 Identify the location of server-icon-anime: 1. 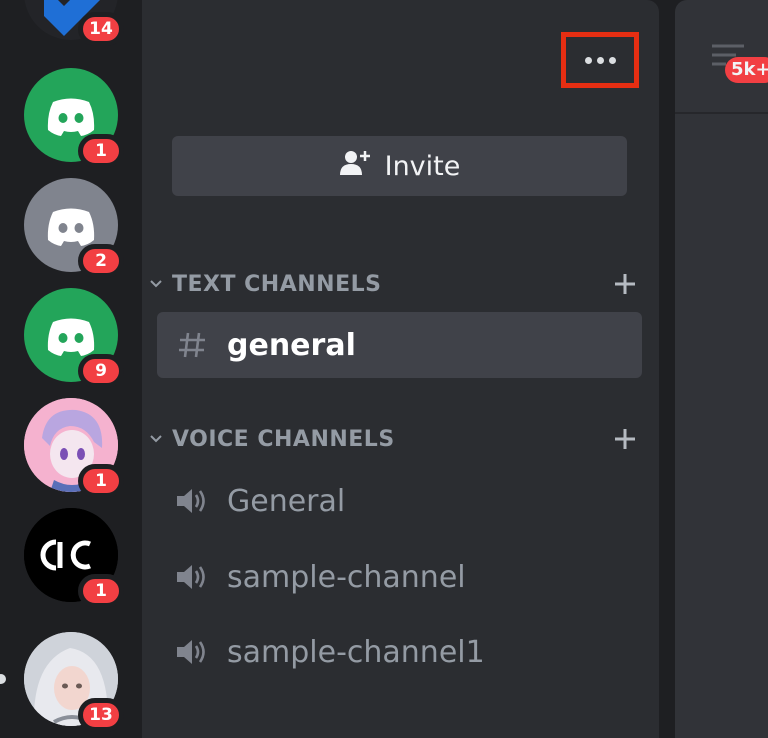
(74, 448).